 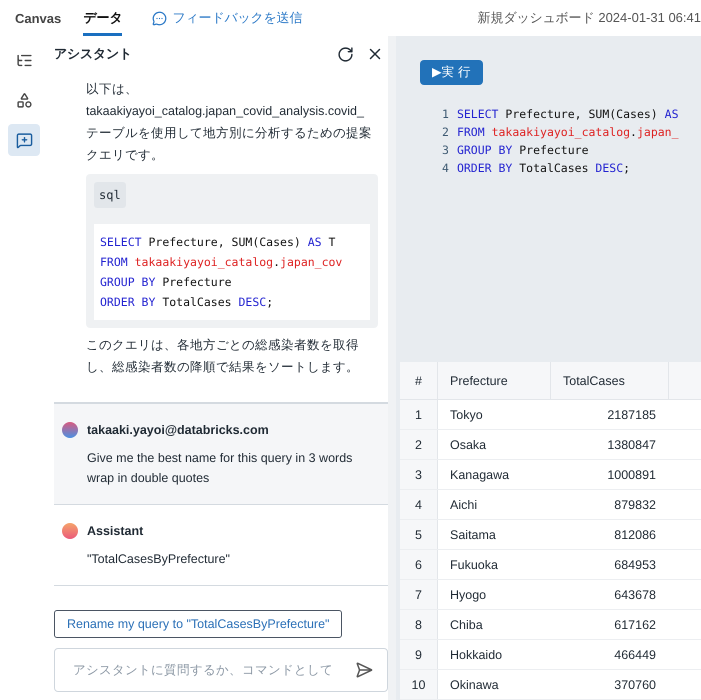 I want to click on column-header: TotalCases, so click(x=609, y=380).